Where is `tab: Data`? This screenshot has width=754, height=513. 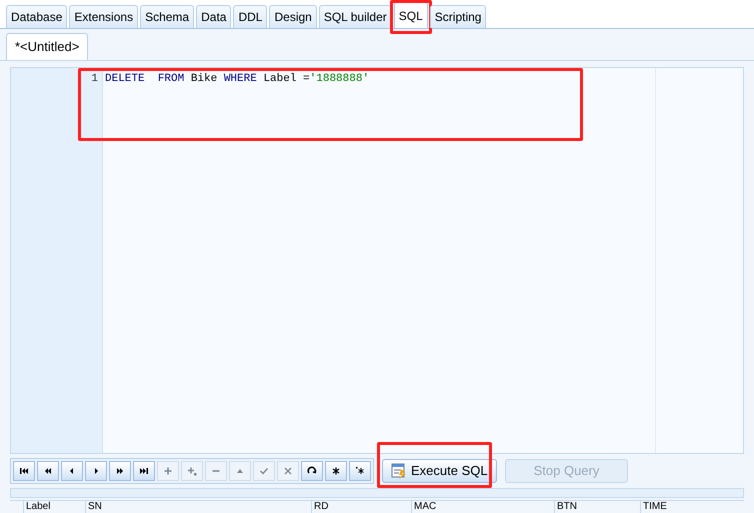
tab: Data is located at coordinates (214, 16).